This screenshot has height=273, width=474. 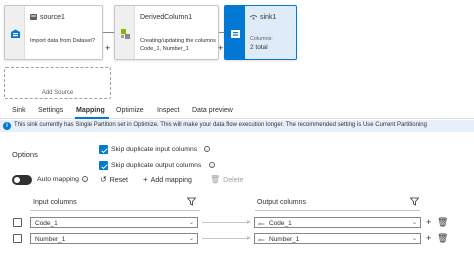 What do you see at coordinates (130, 110) in the screenshot?
I see `tab-optimize: Optimize` at bounding box center [130, 110].